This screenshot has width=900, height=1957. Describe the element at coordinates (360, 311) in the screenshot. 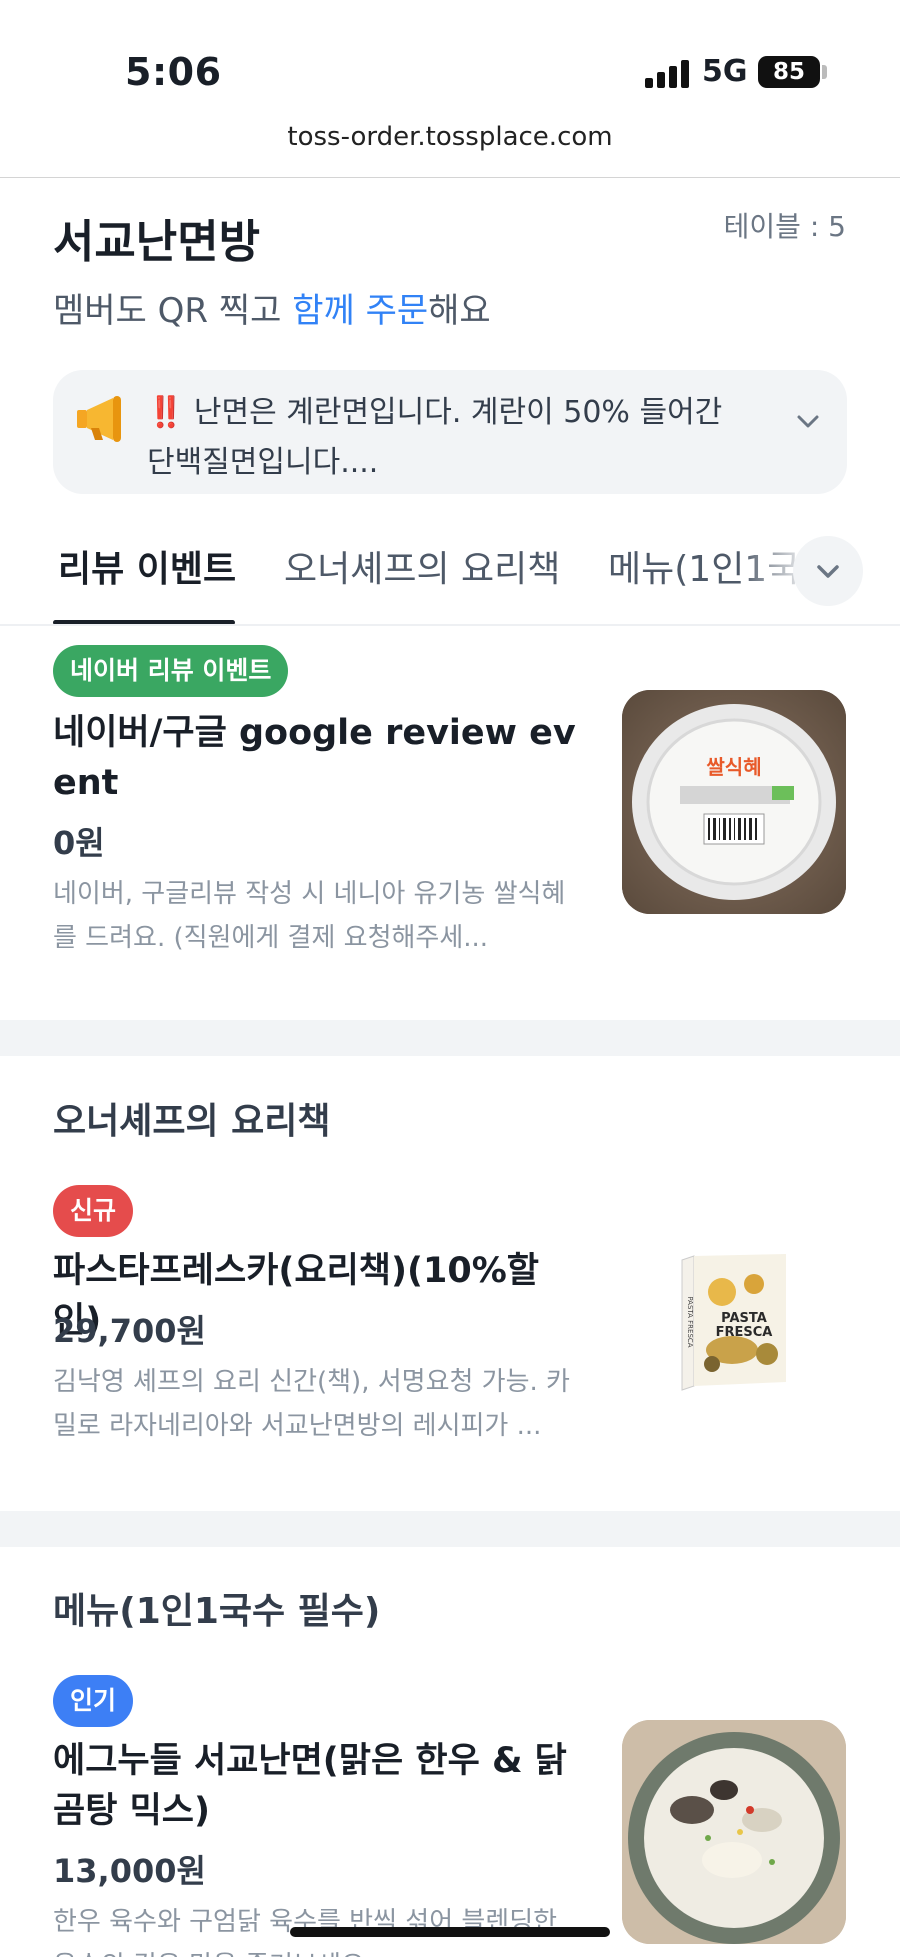

I see `subtitle-highlight: 함께 주문` at that location.